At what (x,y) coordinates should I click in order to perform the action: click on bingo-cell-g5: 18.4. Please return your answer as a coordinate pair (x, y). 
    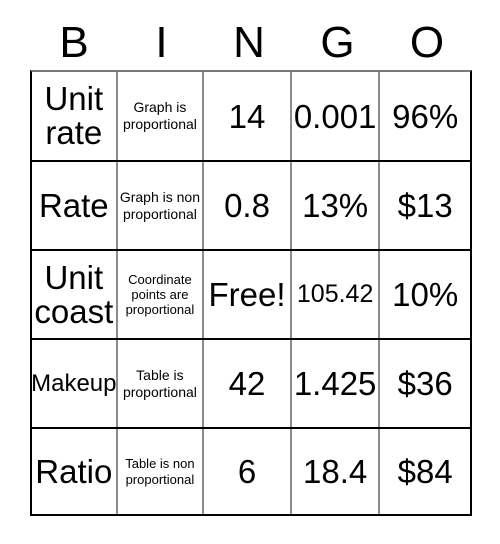
    Looking at the image, I should click on (336, 471).